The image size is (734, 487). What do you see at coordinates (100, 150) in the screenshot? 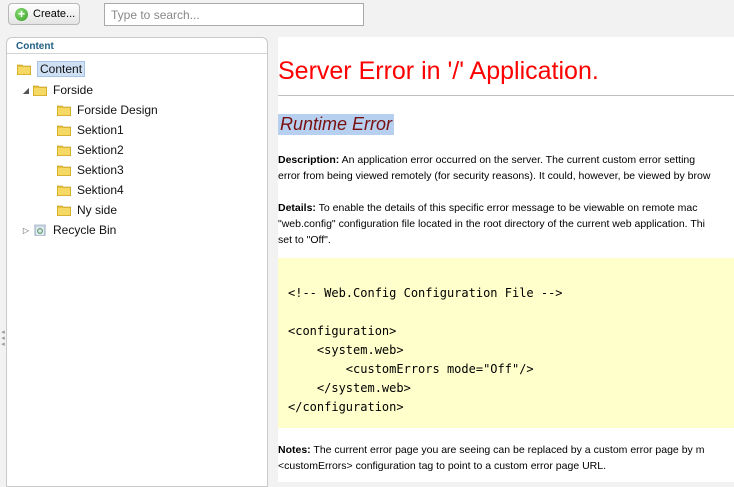
I see `tree-node-label: Sektion2` at bounding box center [100, 150].